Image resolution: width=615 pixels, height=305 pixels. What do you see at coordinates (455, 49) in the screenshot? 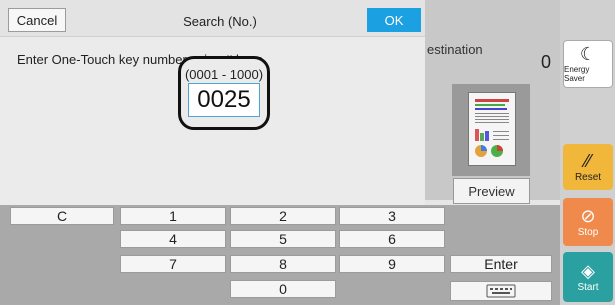
I see `destination-label: estination` at bounding box center [455, 49].